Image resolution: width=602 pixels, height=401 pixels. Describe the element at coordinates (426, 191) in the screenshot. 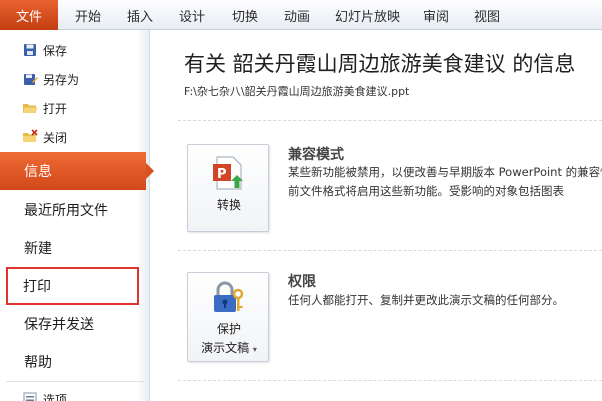

I see `compat-description-line2: 前文件格式将启用这些新功能。受影响的对象包括图表` at that location.